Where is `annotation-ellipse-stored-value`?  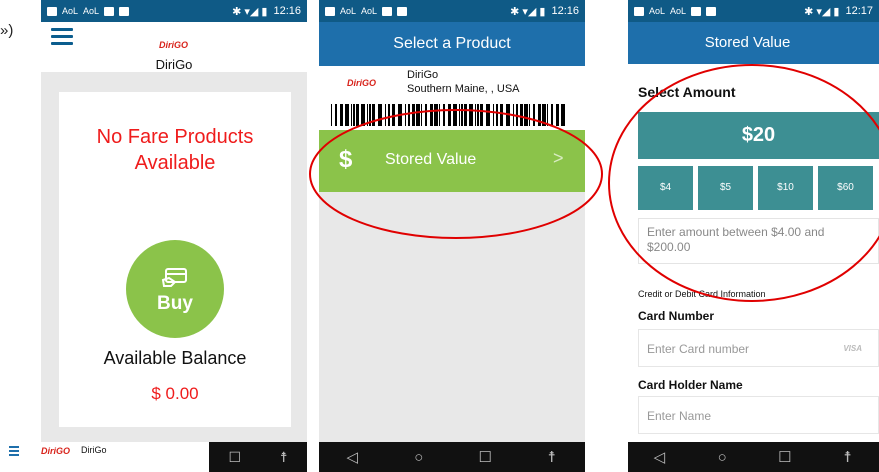
annotation-ellipse-stored-value is located at coordinates (456, 174).